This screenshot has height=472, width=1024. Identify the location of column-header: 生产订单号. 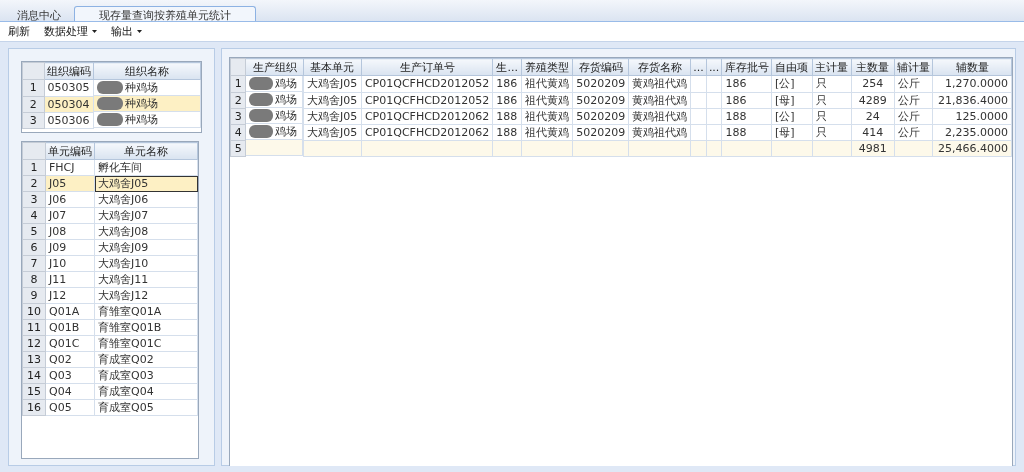
(427, 67).